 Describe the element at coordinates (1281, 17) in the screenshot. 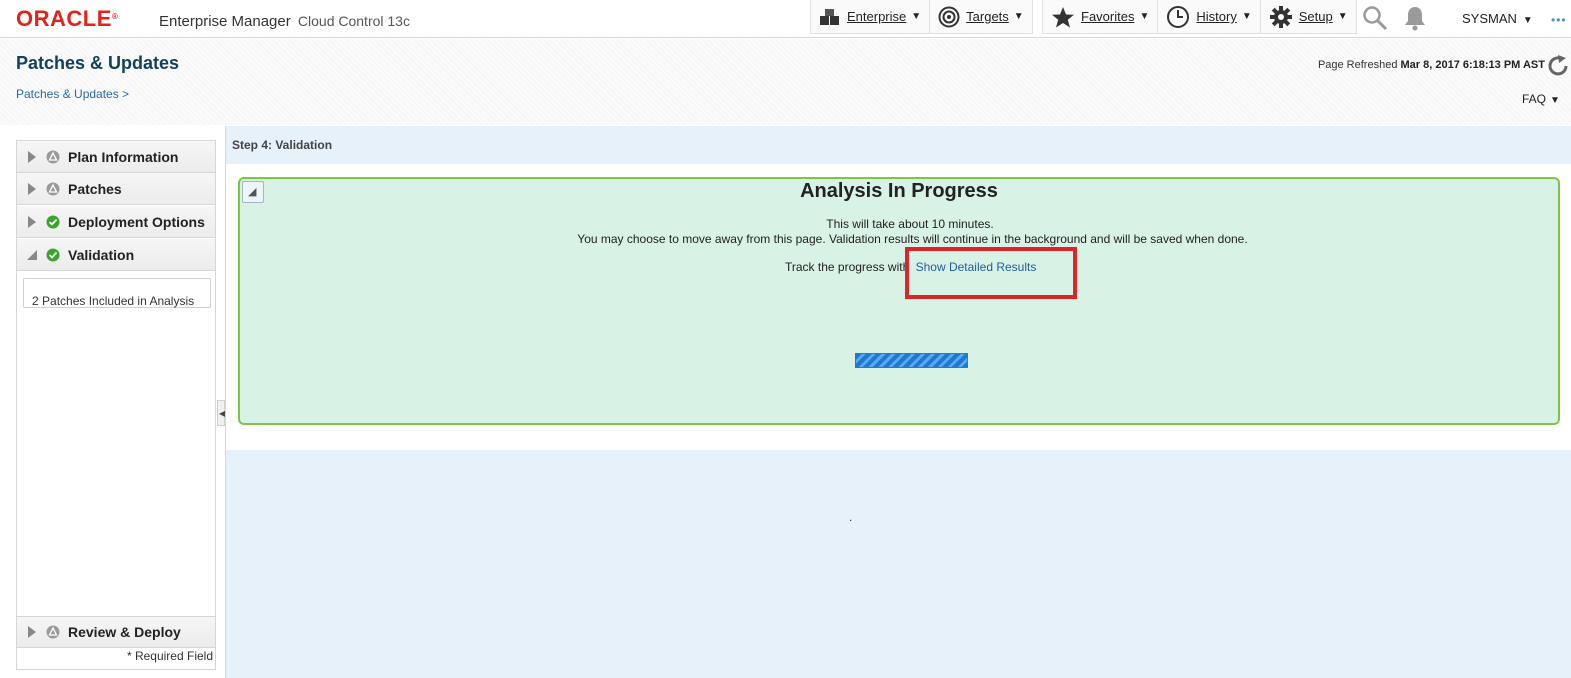

I see `gear-icon` at that location.